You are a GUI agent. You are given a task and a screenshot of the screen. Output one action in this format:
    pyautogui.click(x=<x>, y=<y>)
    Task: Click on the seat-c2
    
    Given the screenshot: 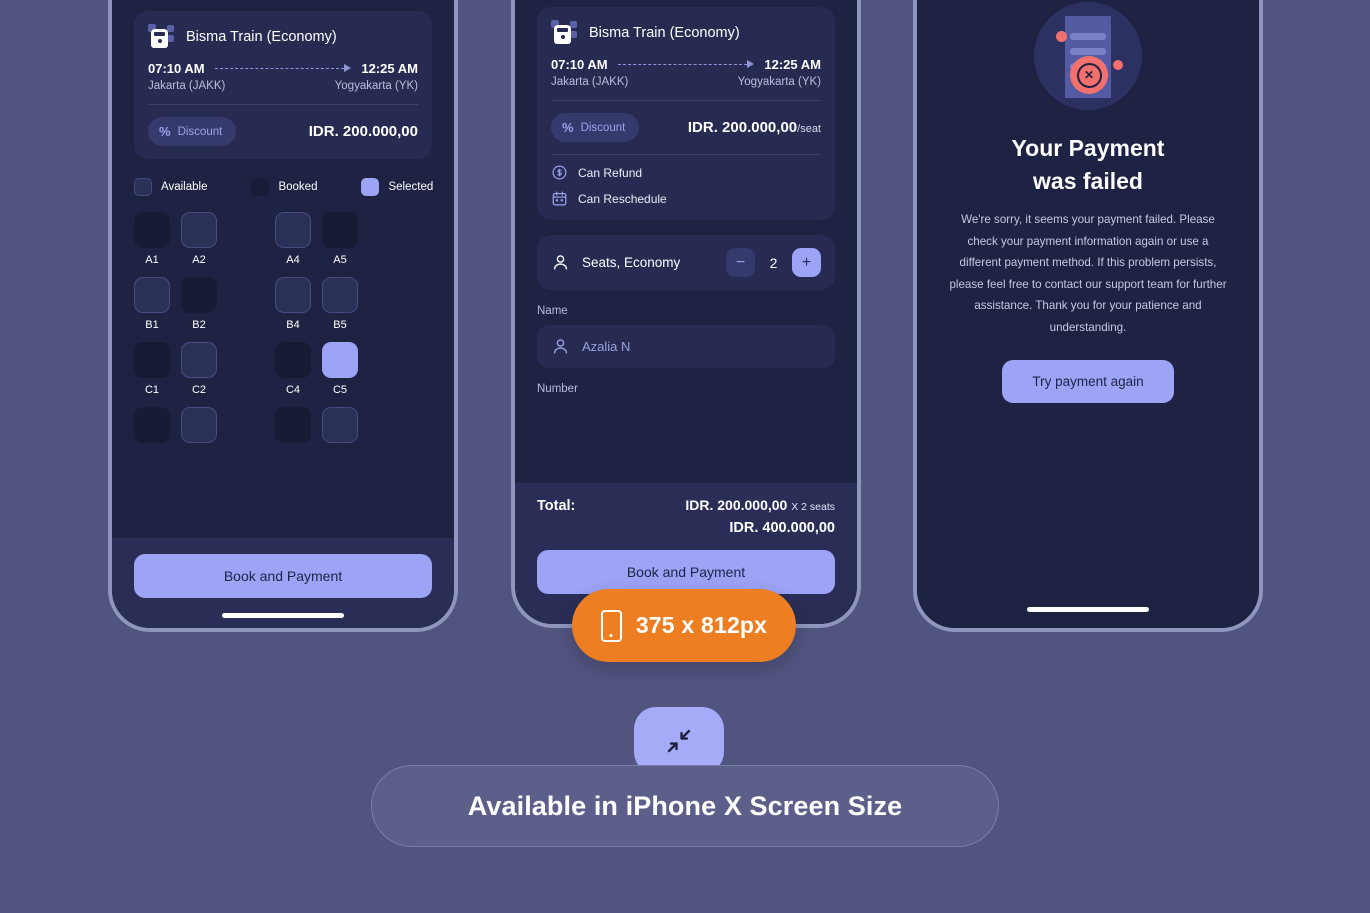 What is the action you would take?
    pyautogui.click(x=199, y=360)
    